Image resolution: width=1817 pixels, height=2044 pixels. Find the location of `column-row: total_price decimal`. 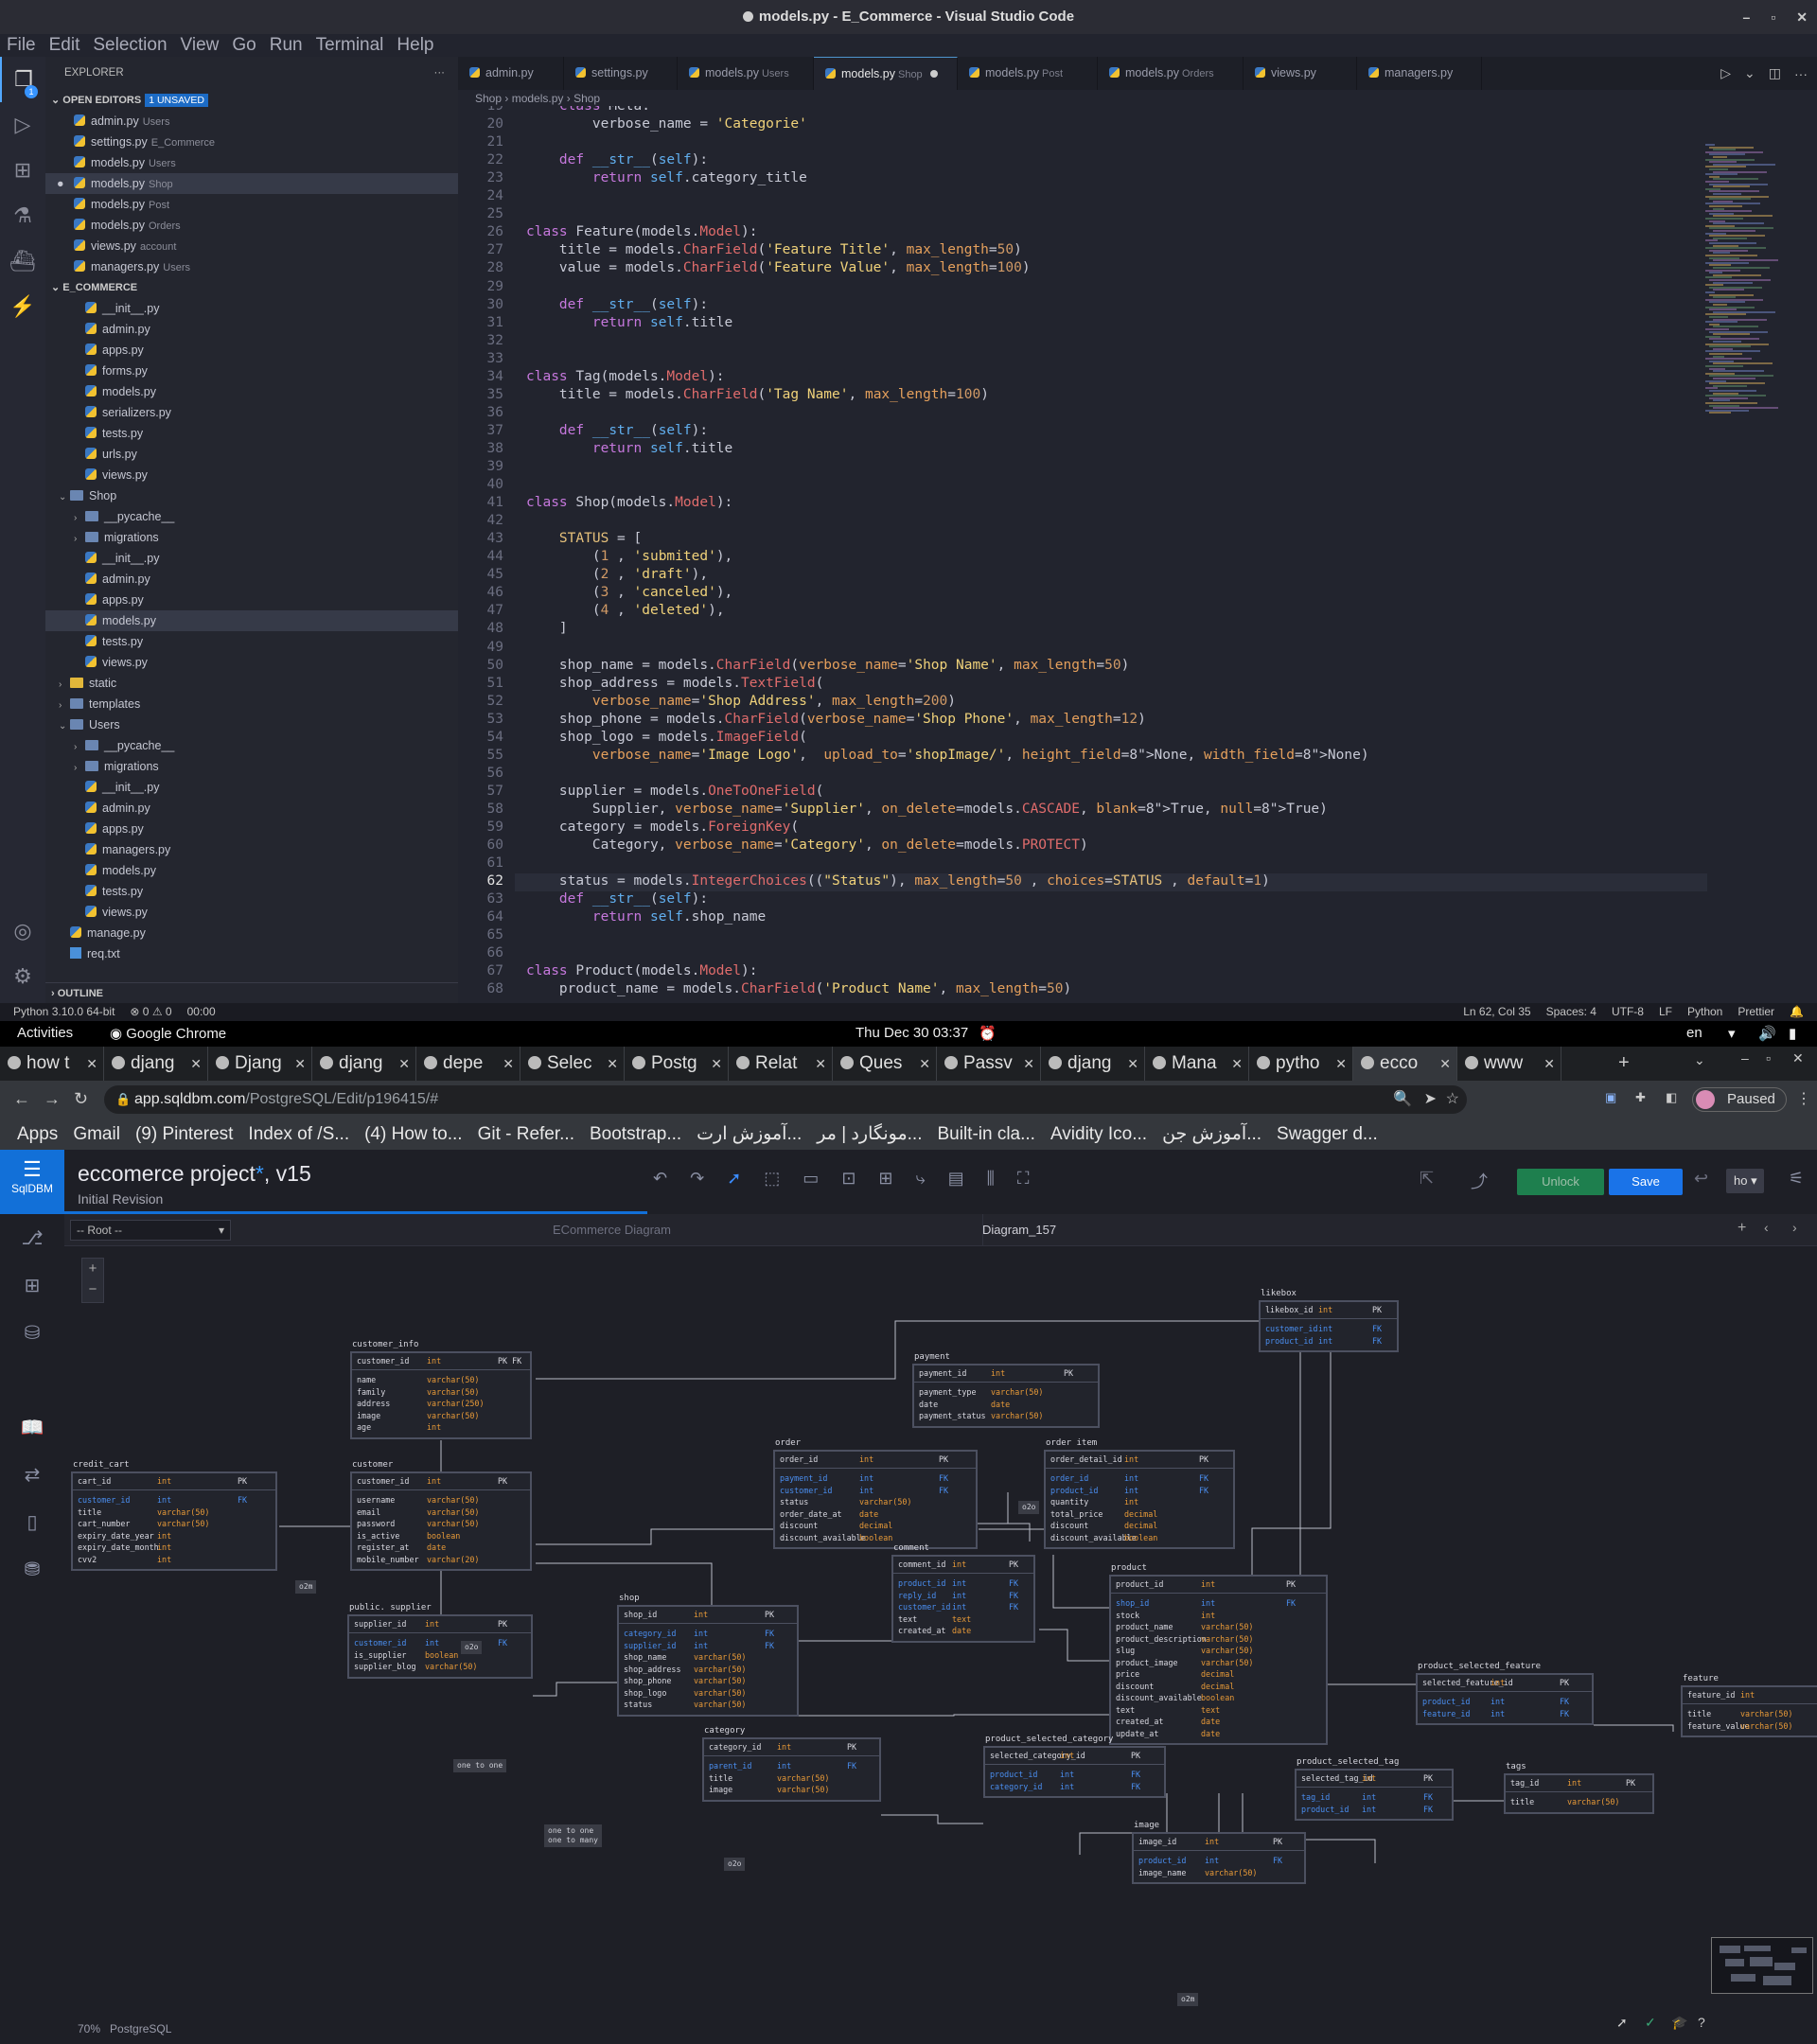

column-row: total_price decimal is located at coordinates (1139, 1514).